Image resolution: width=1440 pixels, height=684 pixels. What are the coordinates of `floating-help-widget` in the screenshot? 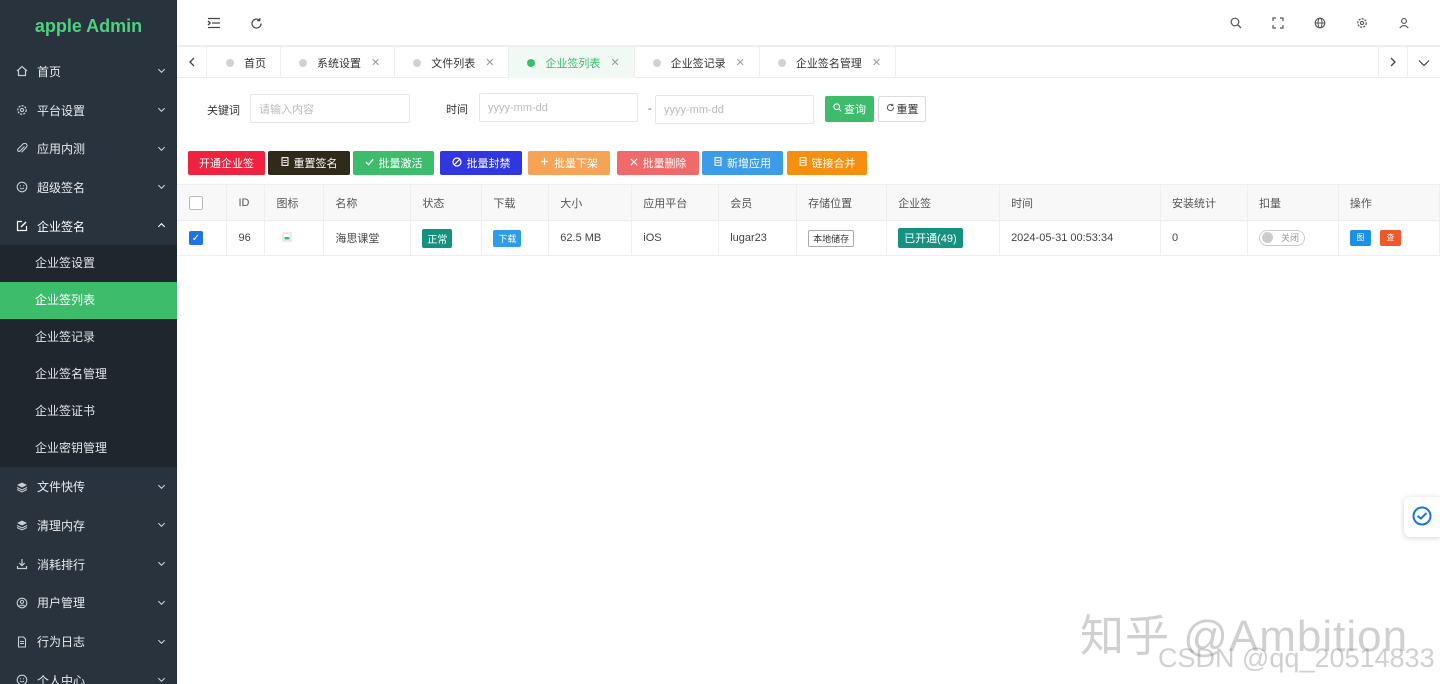 It's located at (1422, 517).